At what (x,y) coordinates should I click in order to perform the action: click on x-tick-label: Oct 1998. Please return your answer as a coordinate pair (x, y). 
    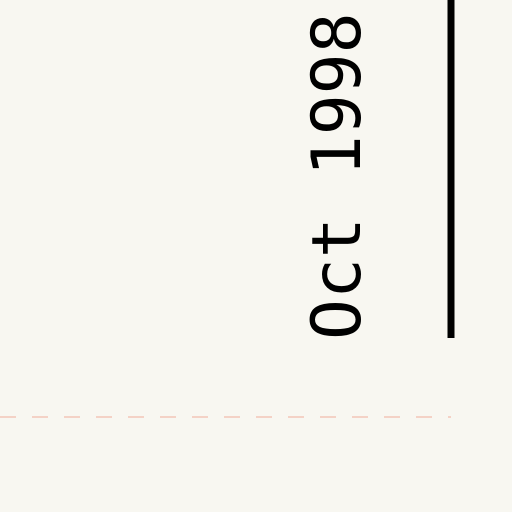
    Looking at the image, I should click on (337, 176).